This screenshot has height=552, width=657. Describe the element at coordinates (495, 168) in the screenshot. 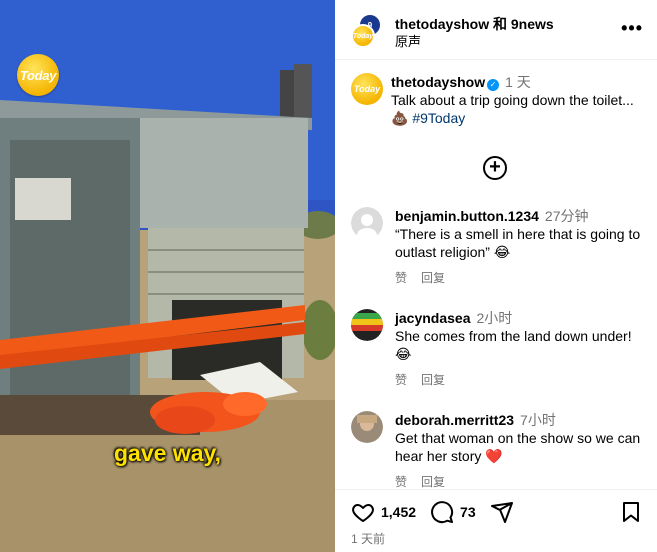

I see `add-circle-icon: +` at that location.